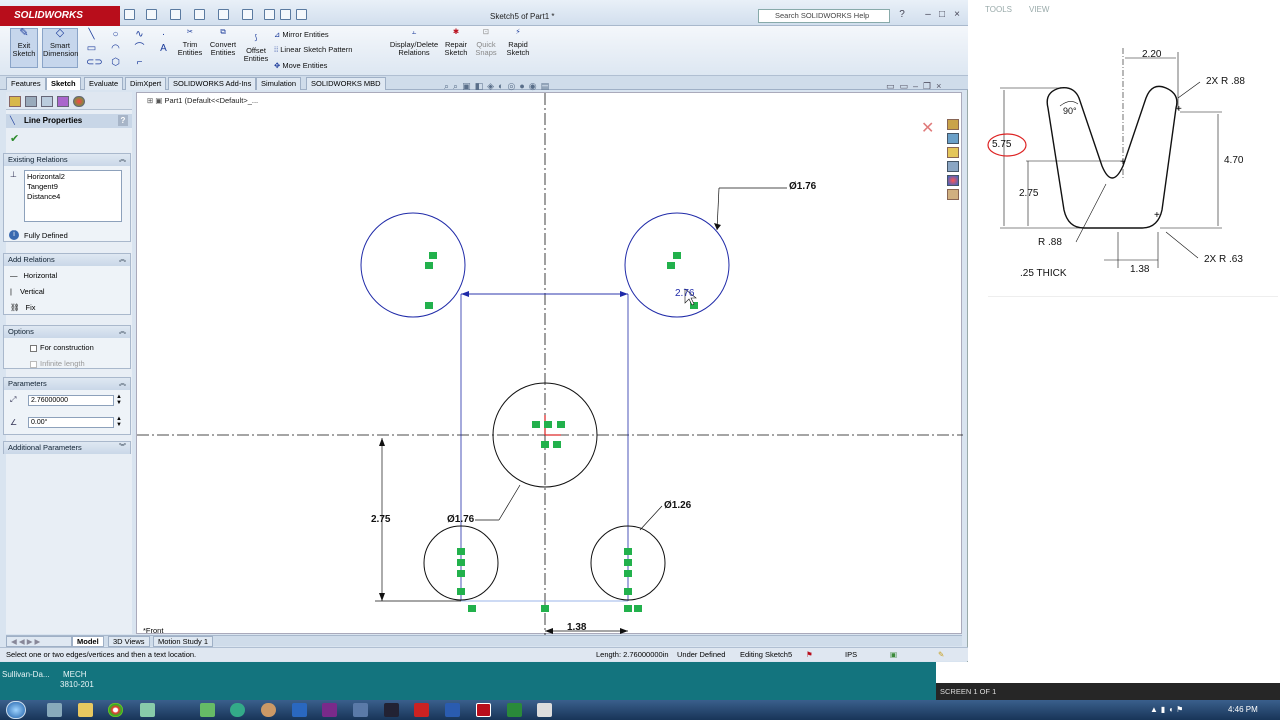 The height and width of the screenshot is (720, 1280). Describe the element at coordinates (63, 101) in the screenshot. I see `dimxpert-manager-icon` at that location.